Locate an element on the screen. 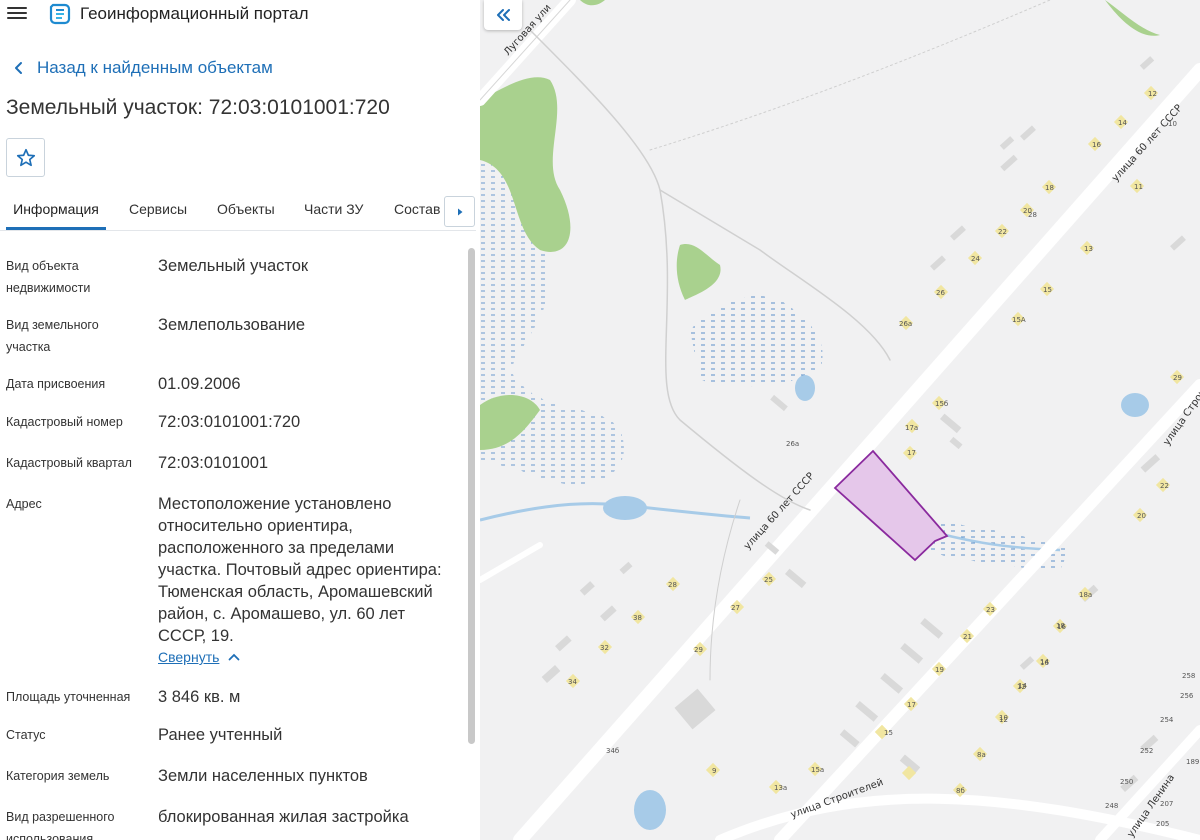 The image size is (1200, 840). house-number: 13 is located at coordinates (1088, 249).